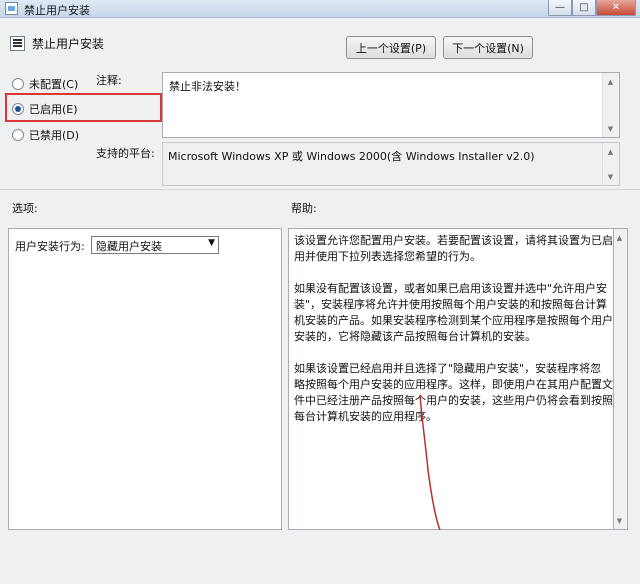 The height and width of the screenshot is (584, 640). I want to click on policy-icon, so click(17, 43).